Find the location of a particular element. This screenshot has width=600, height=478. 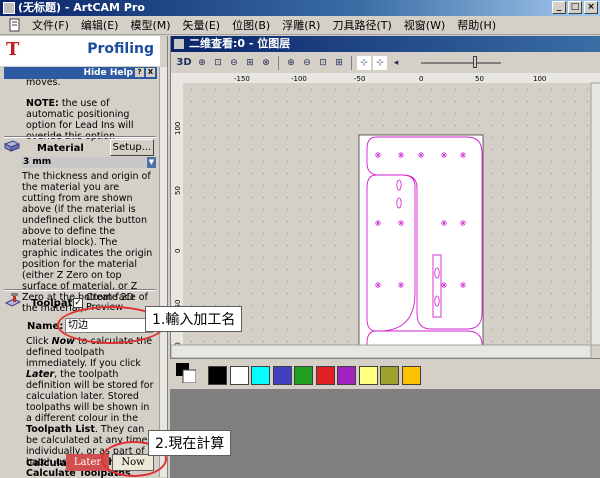

zoom-selected-icon: ⊖ is located at coordinates (307, 63).